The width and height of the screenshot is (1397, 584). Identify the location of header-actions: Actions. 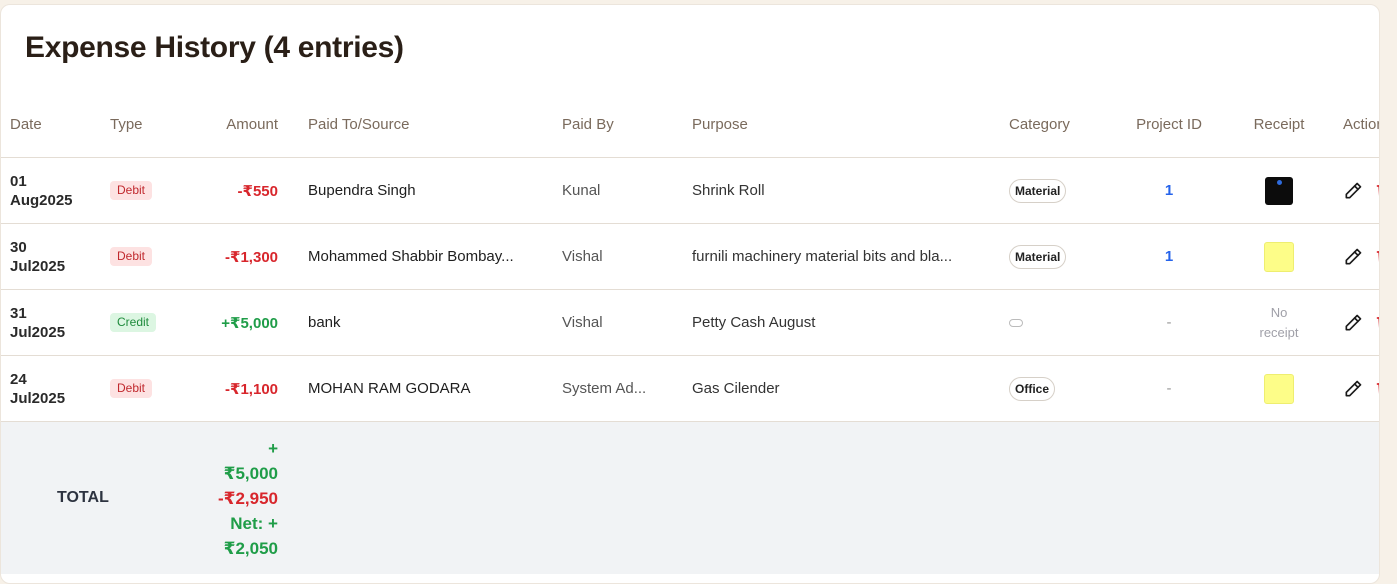
(1354, 124).